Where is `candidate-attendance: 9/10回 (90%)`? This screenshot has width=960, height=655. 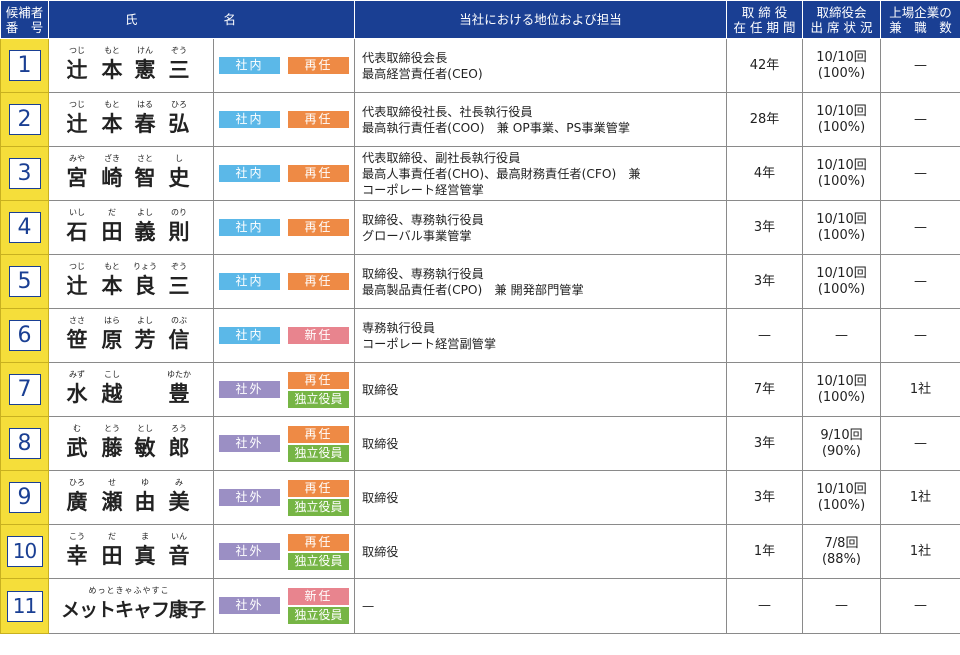
candidate-attendance: 9/10回 (90%) is located at coordinates (841, 443).